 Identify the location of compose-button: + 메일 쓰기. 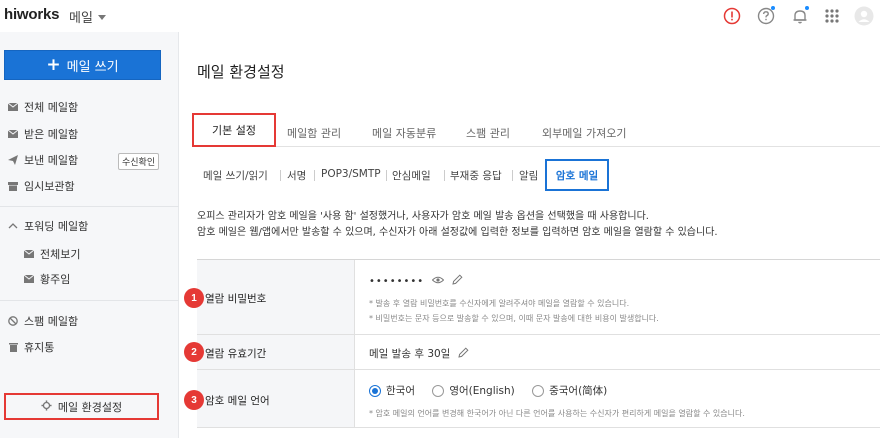
(82, 65).